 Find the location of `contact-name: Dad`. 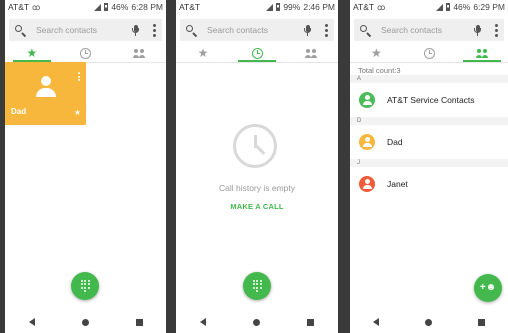

contact-name: Dad is located at coordinates (395, 142).